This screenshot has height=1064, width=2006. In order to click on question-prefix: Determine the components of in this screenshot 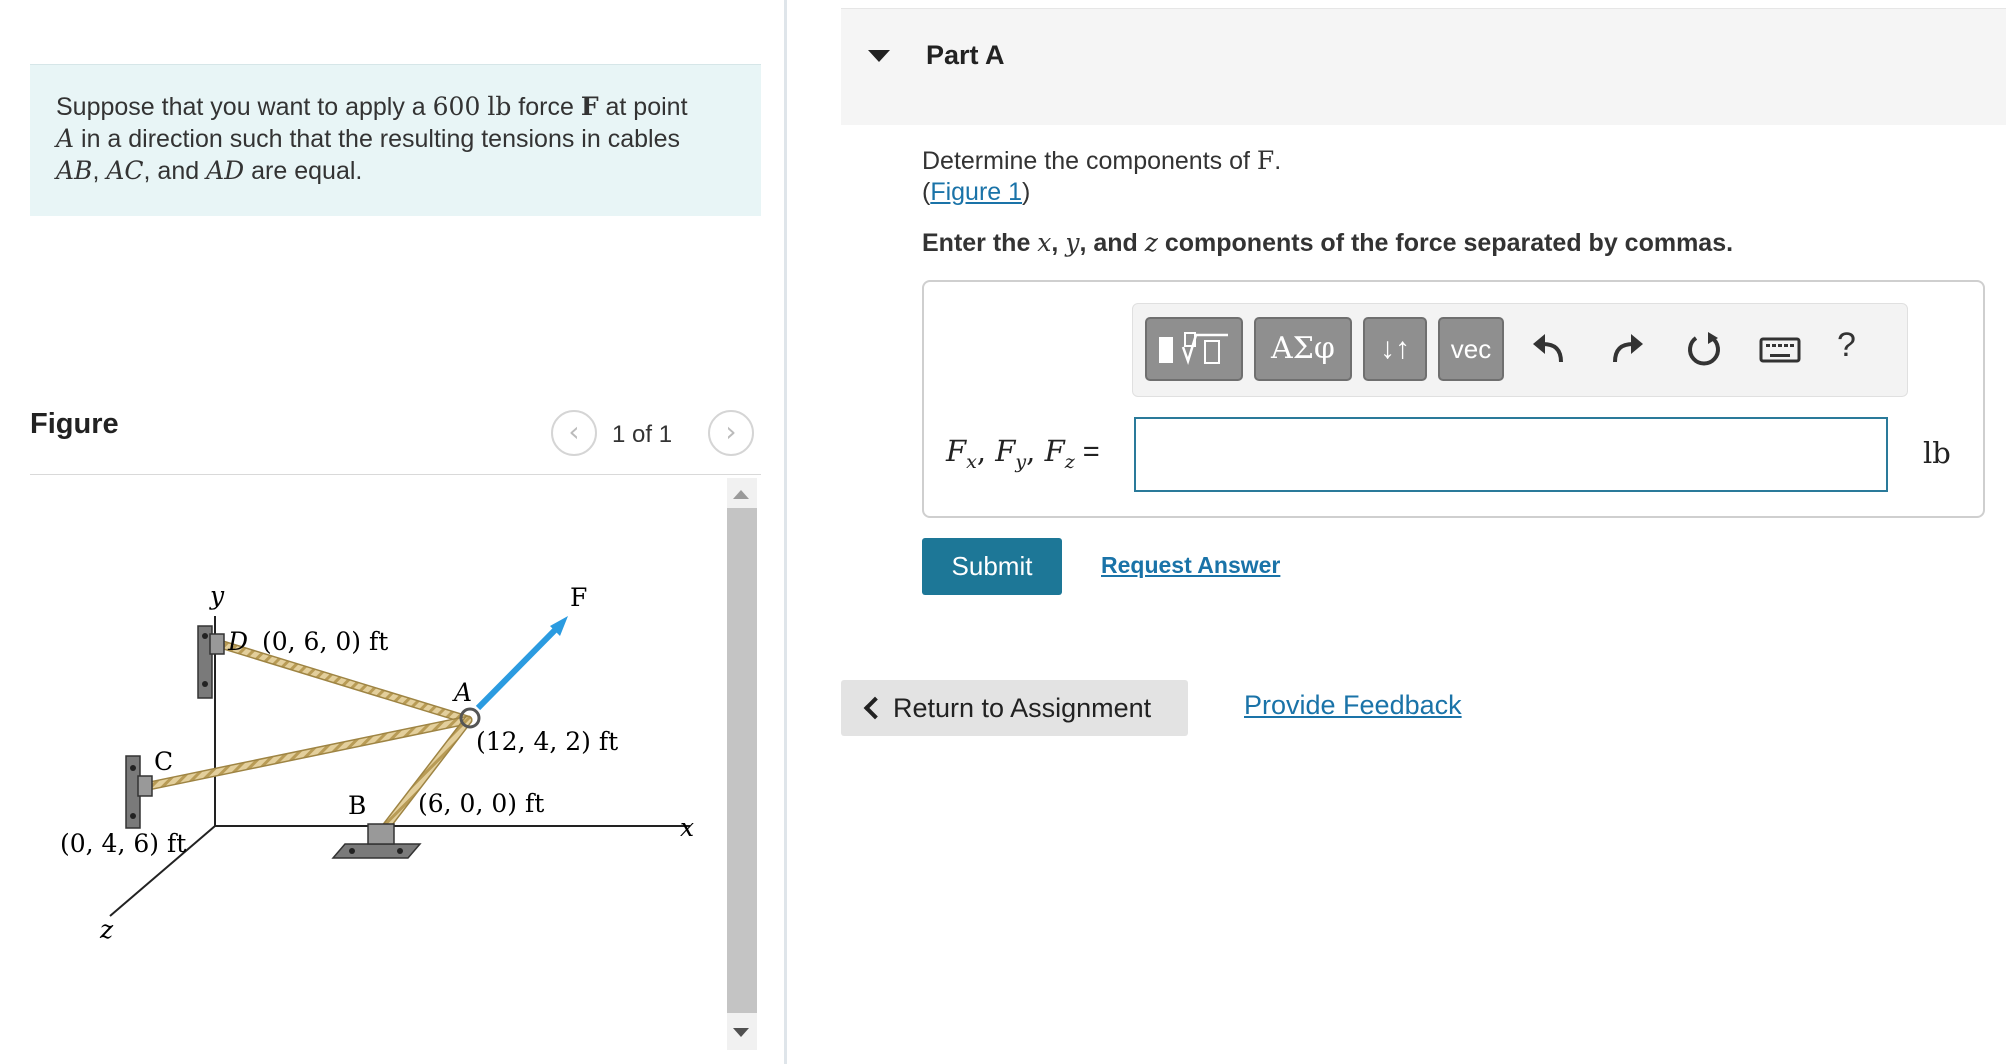, I will do `click(1089, 161)`.